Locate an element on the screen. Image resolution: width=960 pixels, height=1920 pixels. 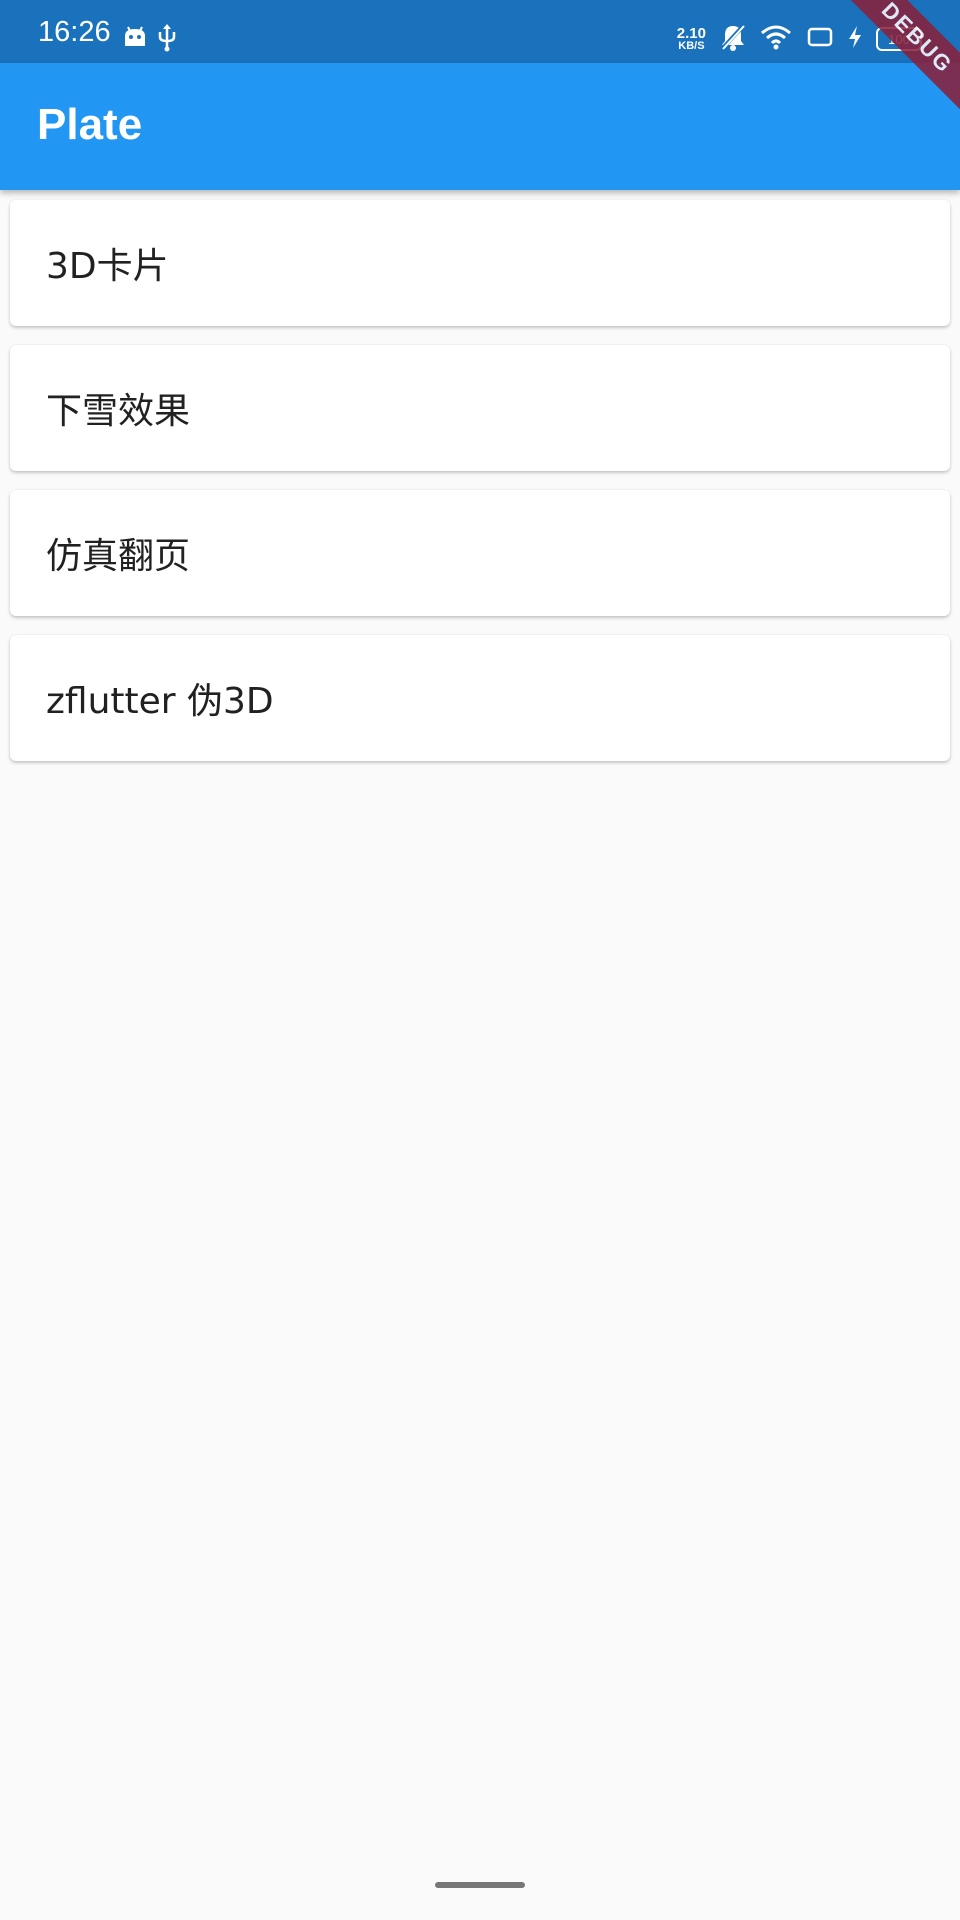
list-item-label: 3D卡片 is located at coordinates (107, 266).